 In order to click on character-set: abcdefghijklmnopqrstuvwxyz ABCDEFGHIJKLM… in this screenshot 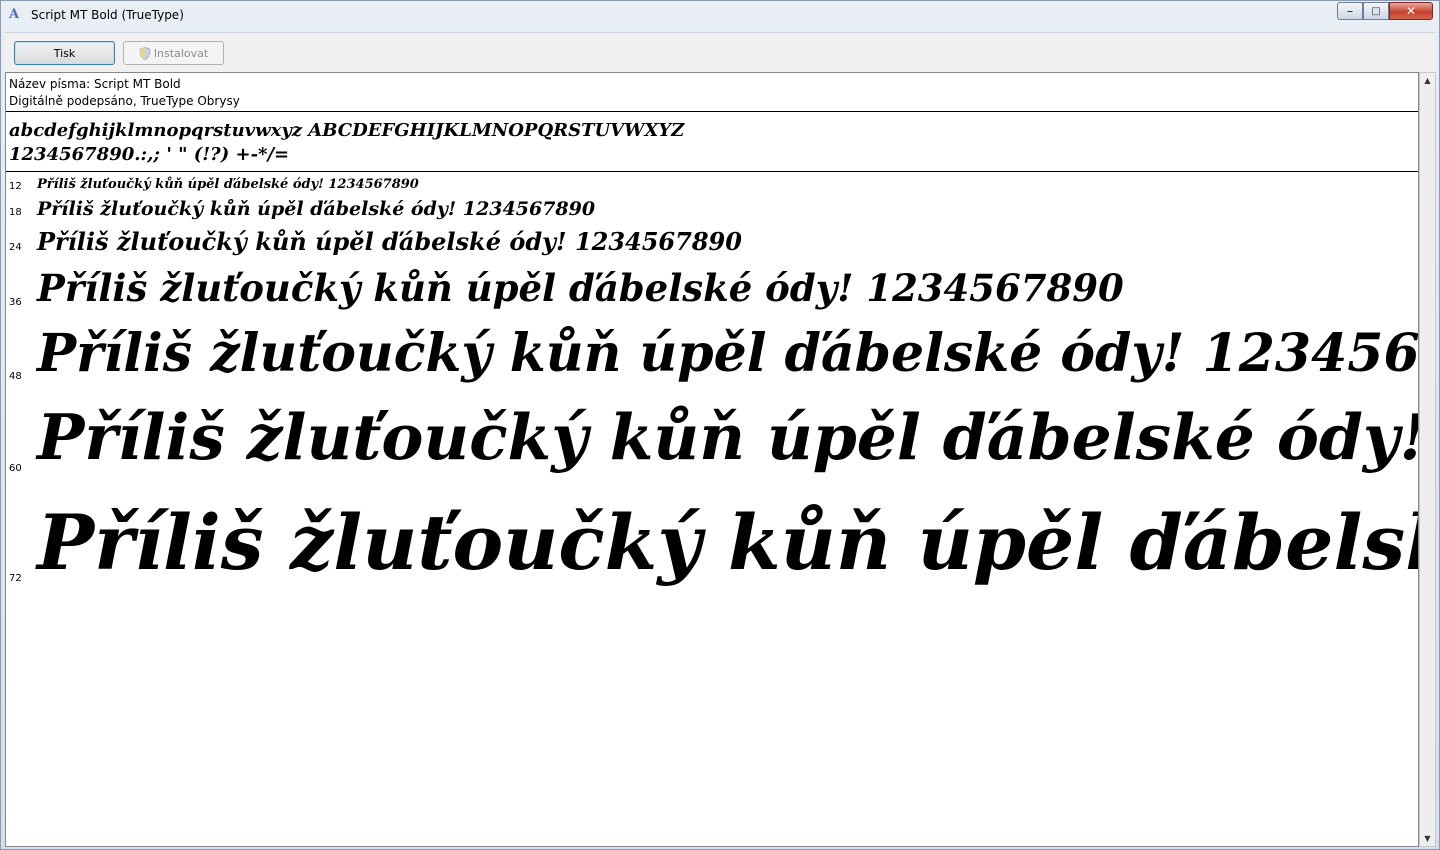, I will do `click(346, 143)`.